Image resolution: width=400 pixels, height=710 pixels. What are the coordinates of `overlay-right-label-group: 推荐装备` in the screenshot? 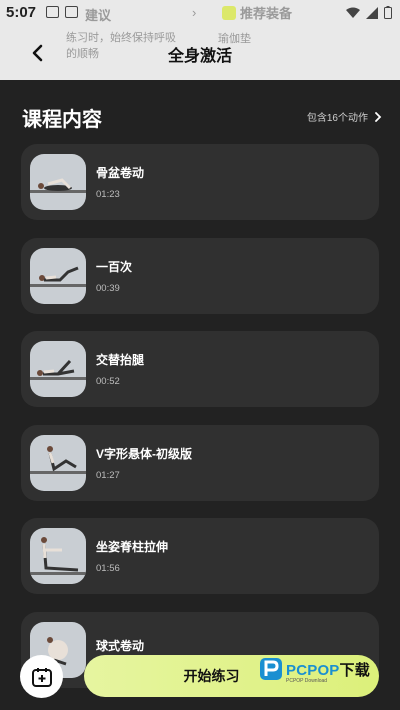 It's located at (257, 12).